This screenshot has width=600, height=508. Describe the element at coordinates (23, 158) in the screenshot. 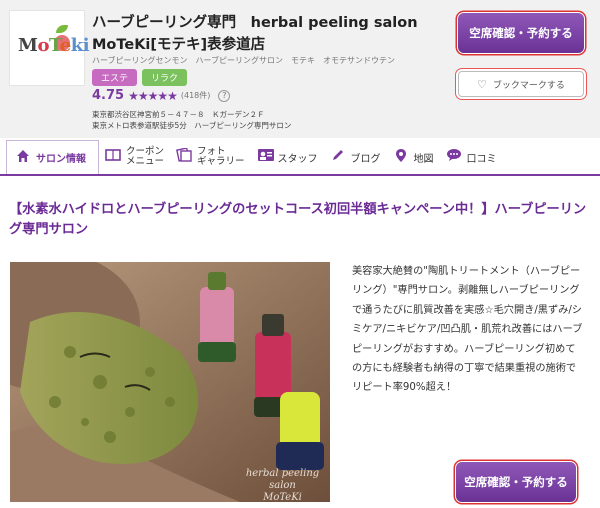

I see `home-icon` at that location.